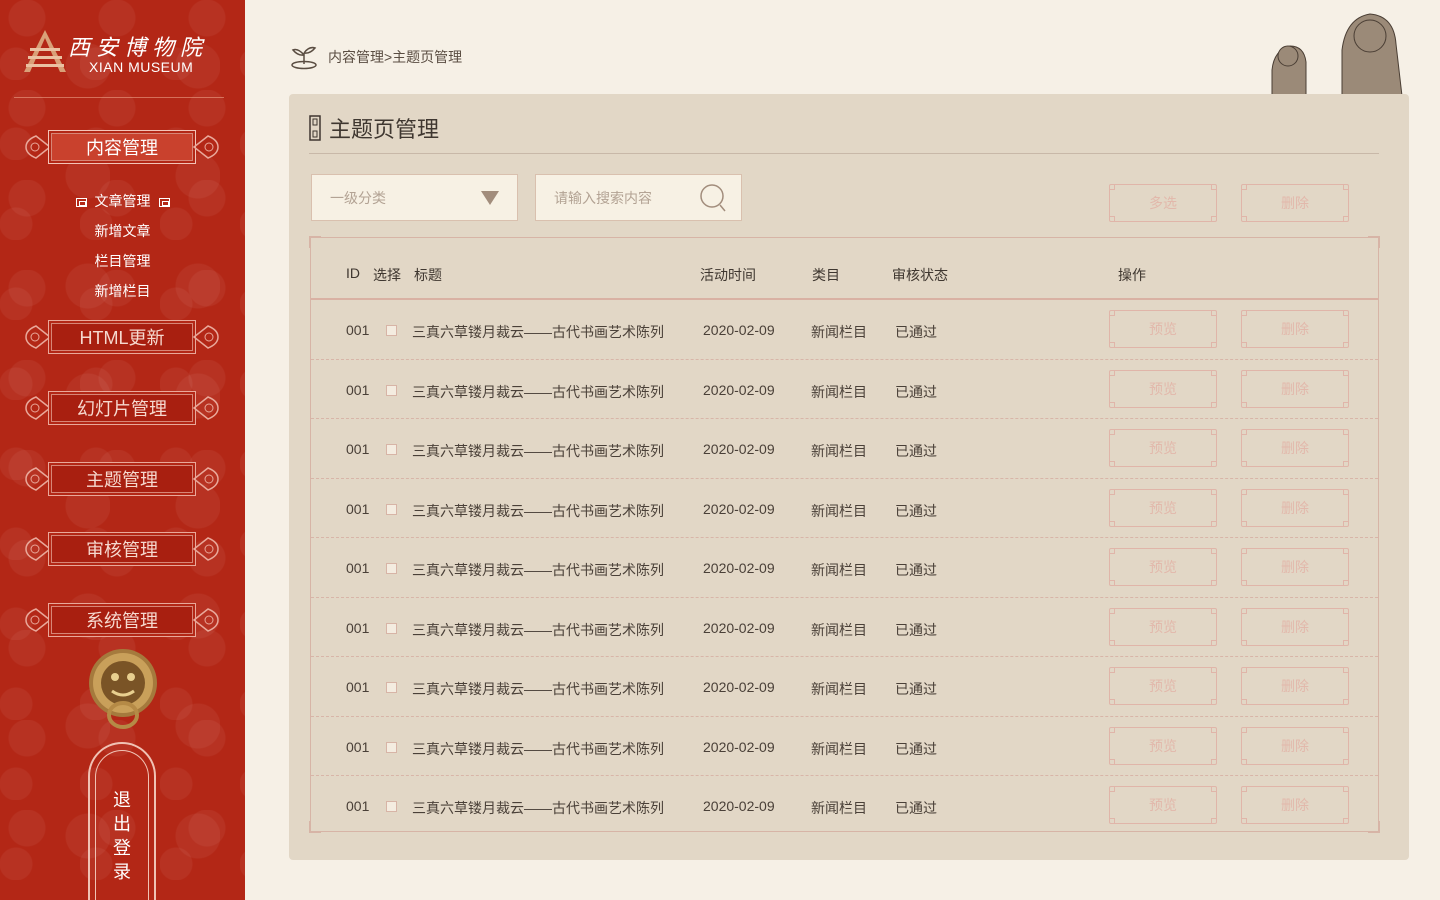 The width and height of the screenshot is (1440, 900). Describe the element at coordinates (123, 689) in the screenshot. I see `door-knocker-icon` at that location.